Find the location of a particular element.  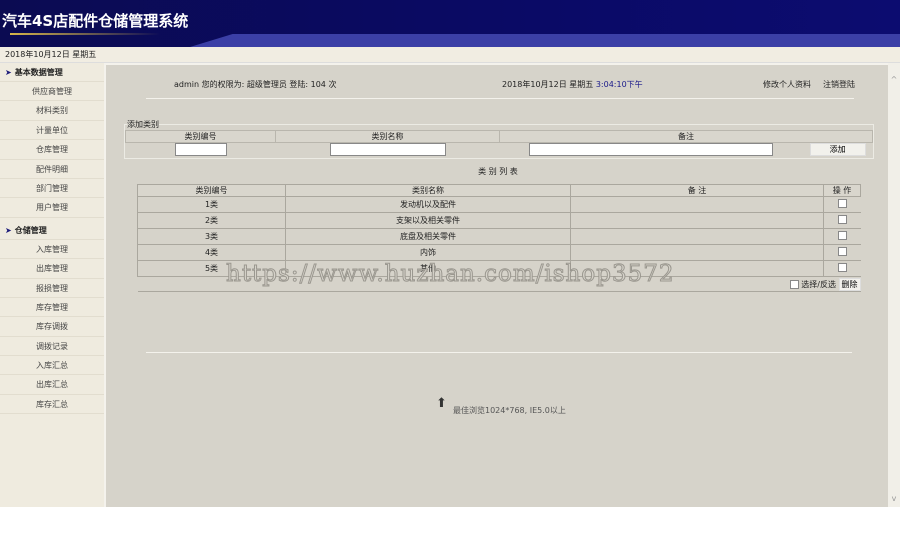

cell-id: 2类 is located at coordinates (211, 220).